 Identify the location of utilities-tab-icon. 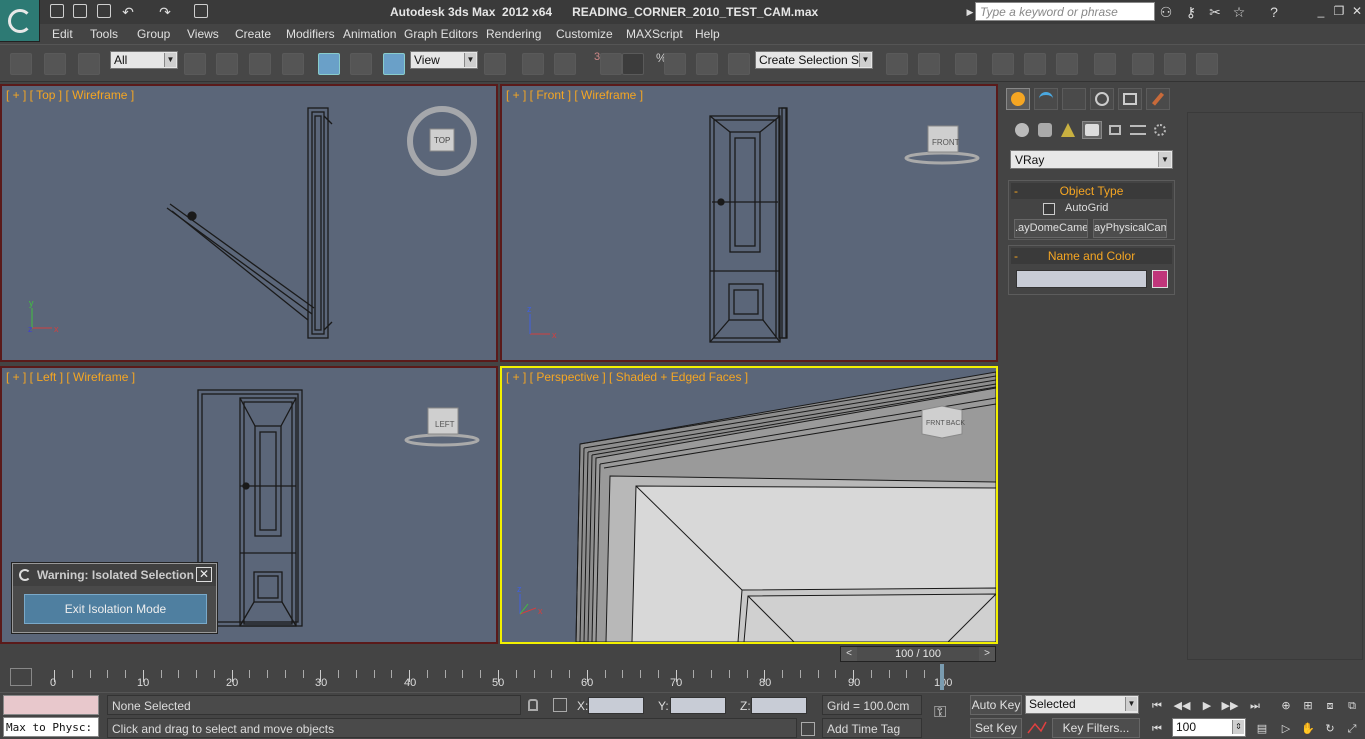
(1158, 99).